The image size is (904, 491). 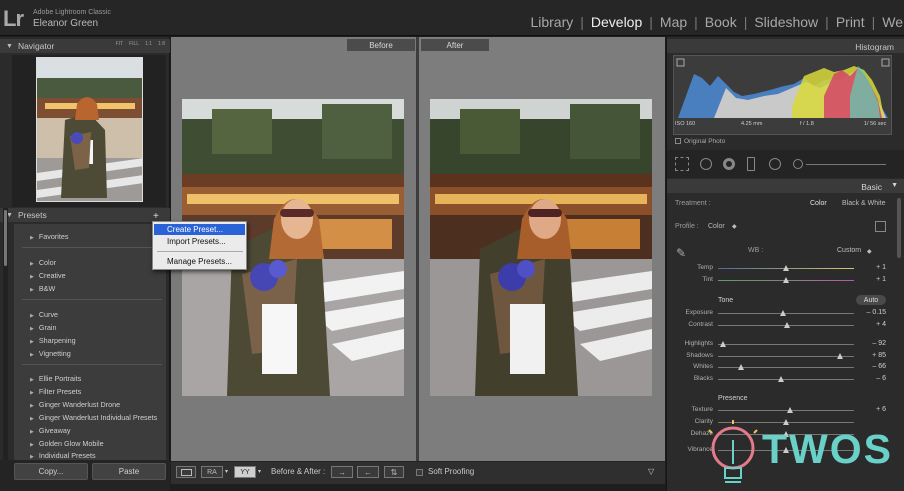 What do you see at coordinates (889, 22) in the screenshot?
I see `module-web: We` at bounding box center [889, 22].